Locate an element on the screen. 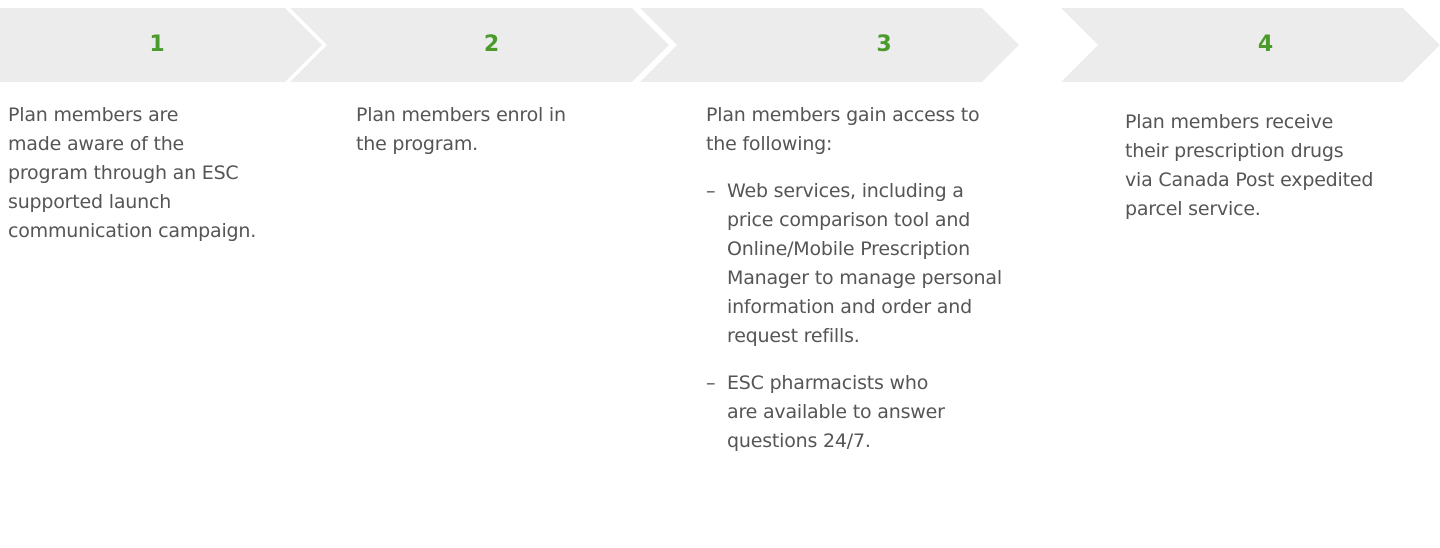 The image size is (1440, 548). step-4-line: parcel service. is located at coordinates (1193, 209).